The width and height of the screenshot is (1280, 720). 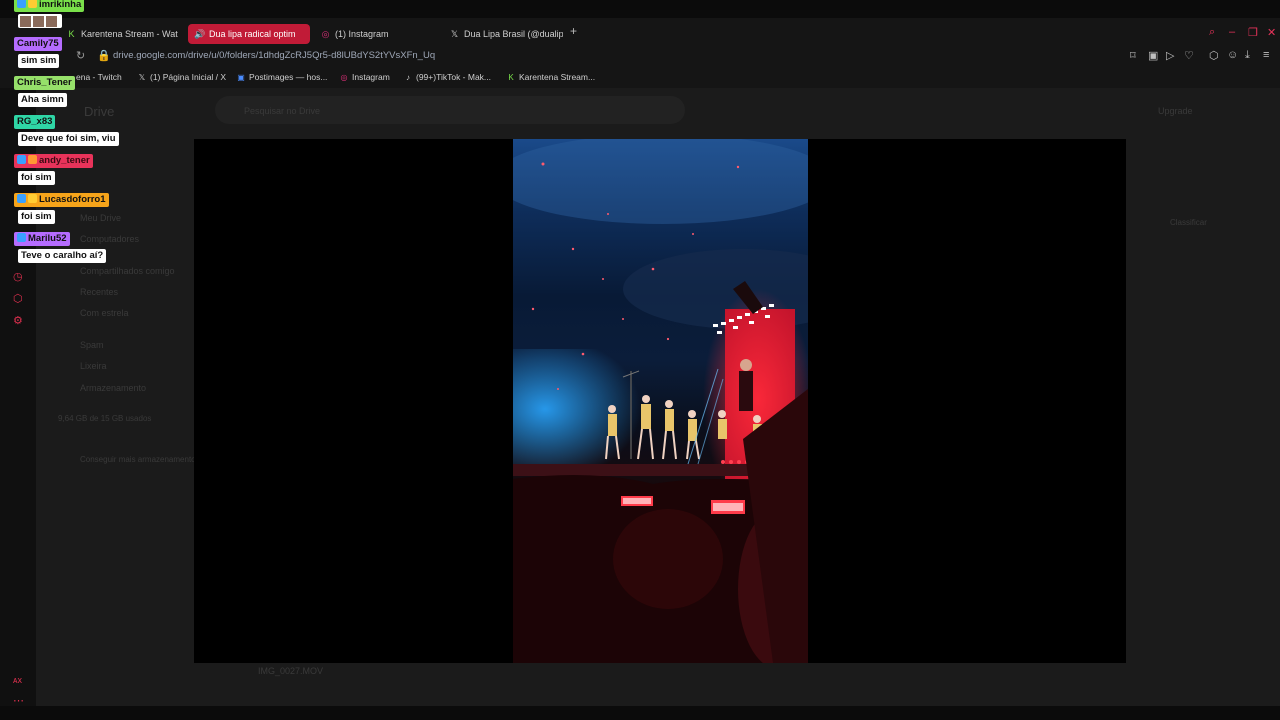 What do you see at coordinates (104, 313) in the screenshot?
I see `drive-nav-item: Com estrela` at bounding box center [104, 313].